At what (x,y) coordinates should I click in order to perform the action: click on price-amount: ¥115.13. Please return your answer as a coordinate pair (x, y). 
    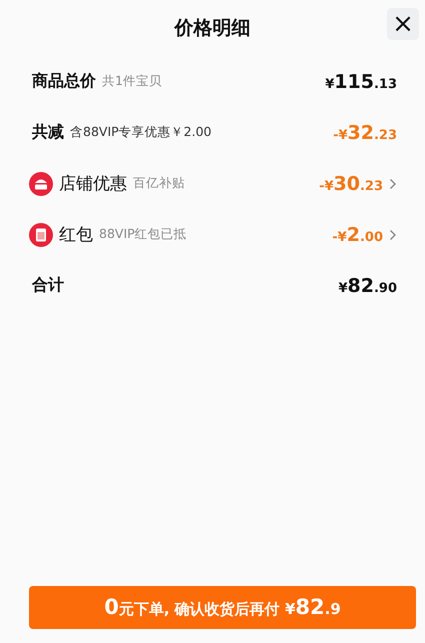
    Looking at the image, I should click on (361, 81).